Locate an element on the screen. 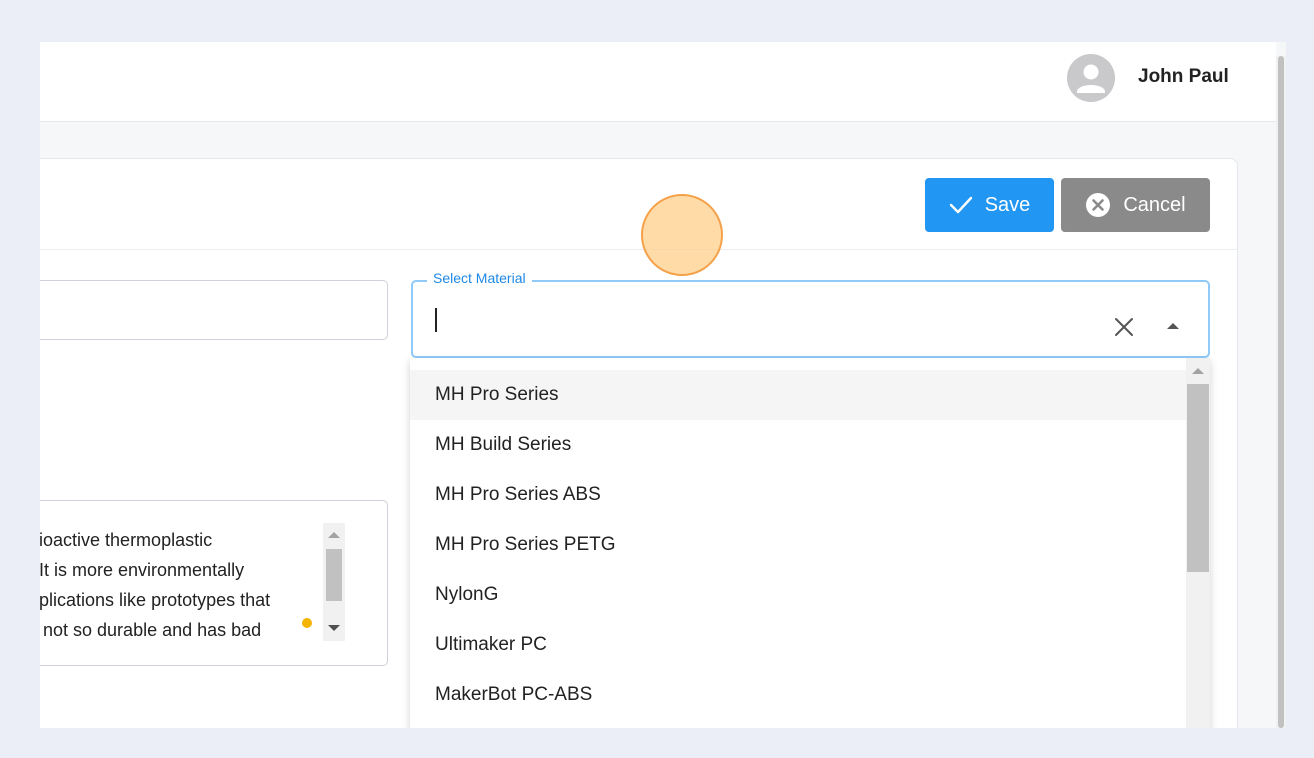  description-line: bioactive thermoplastic is located at coordinates (126, 540).